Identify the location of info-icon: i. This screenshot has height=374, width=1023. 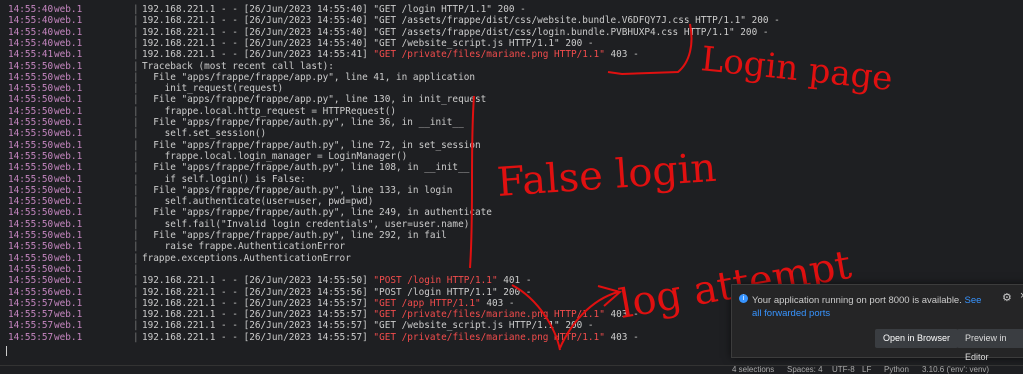
(743, 298).